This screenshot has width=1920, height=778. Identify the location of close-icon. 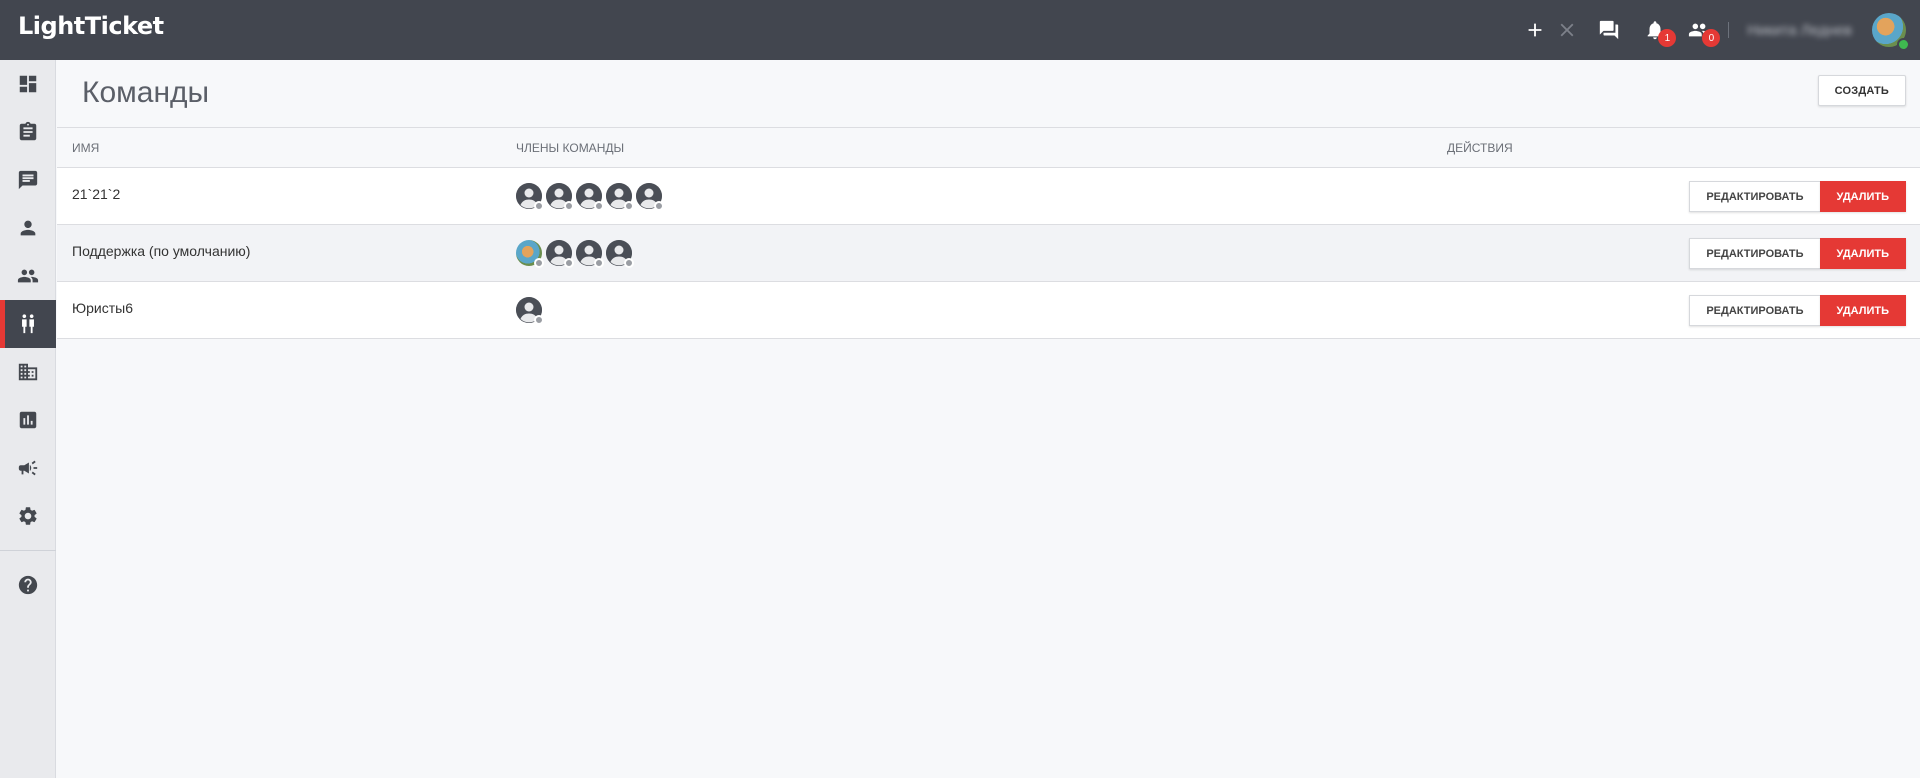
(1567, 30).